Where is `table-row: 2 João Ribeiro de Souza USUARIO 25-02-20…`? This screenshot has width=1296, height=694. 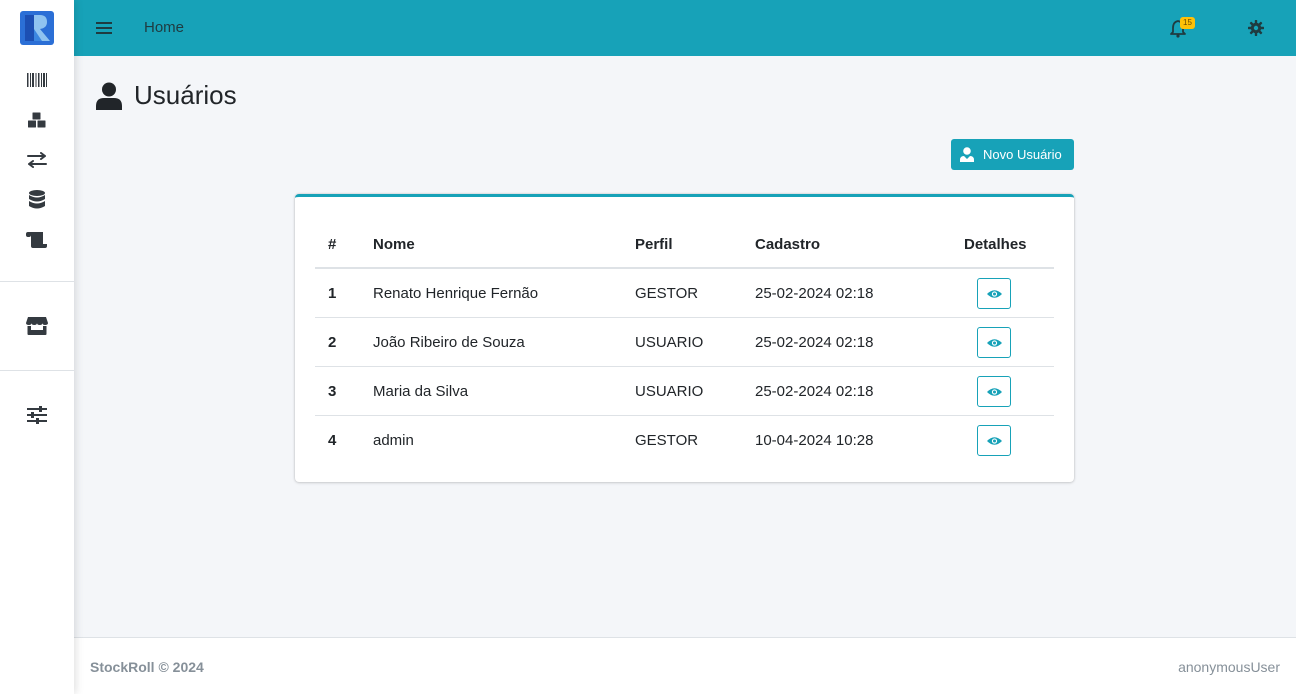 table-row: 2 João Ribeiro de Souza USUARIO 25-02-20… is located at coordinates (684, 342).